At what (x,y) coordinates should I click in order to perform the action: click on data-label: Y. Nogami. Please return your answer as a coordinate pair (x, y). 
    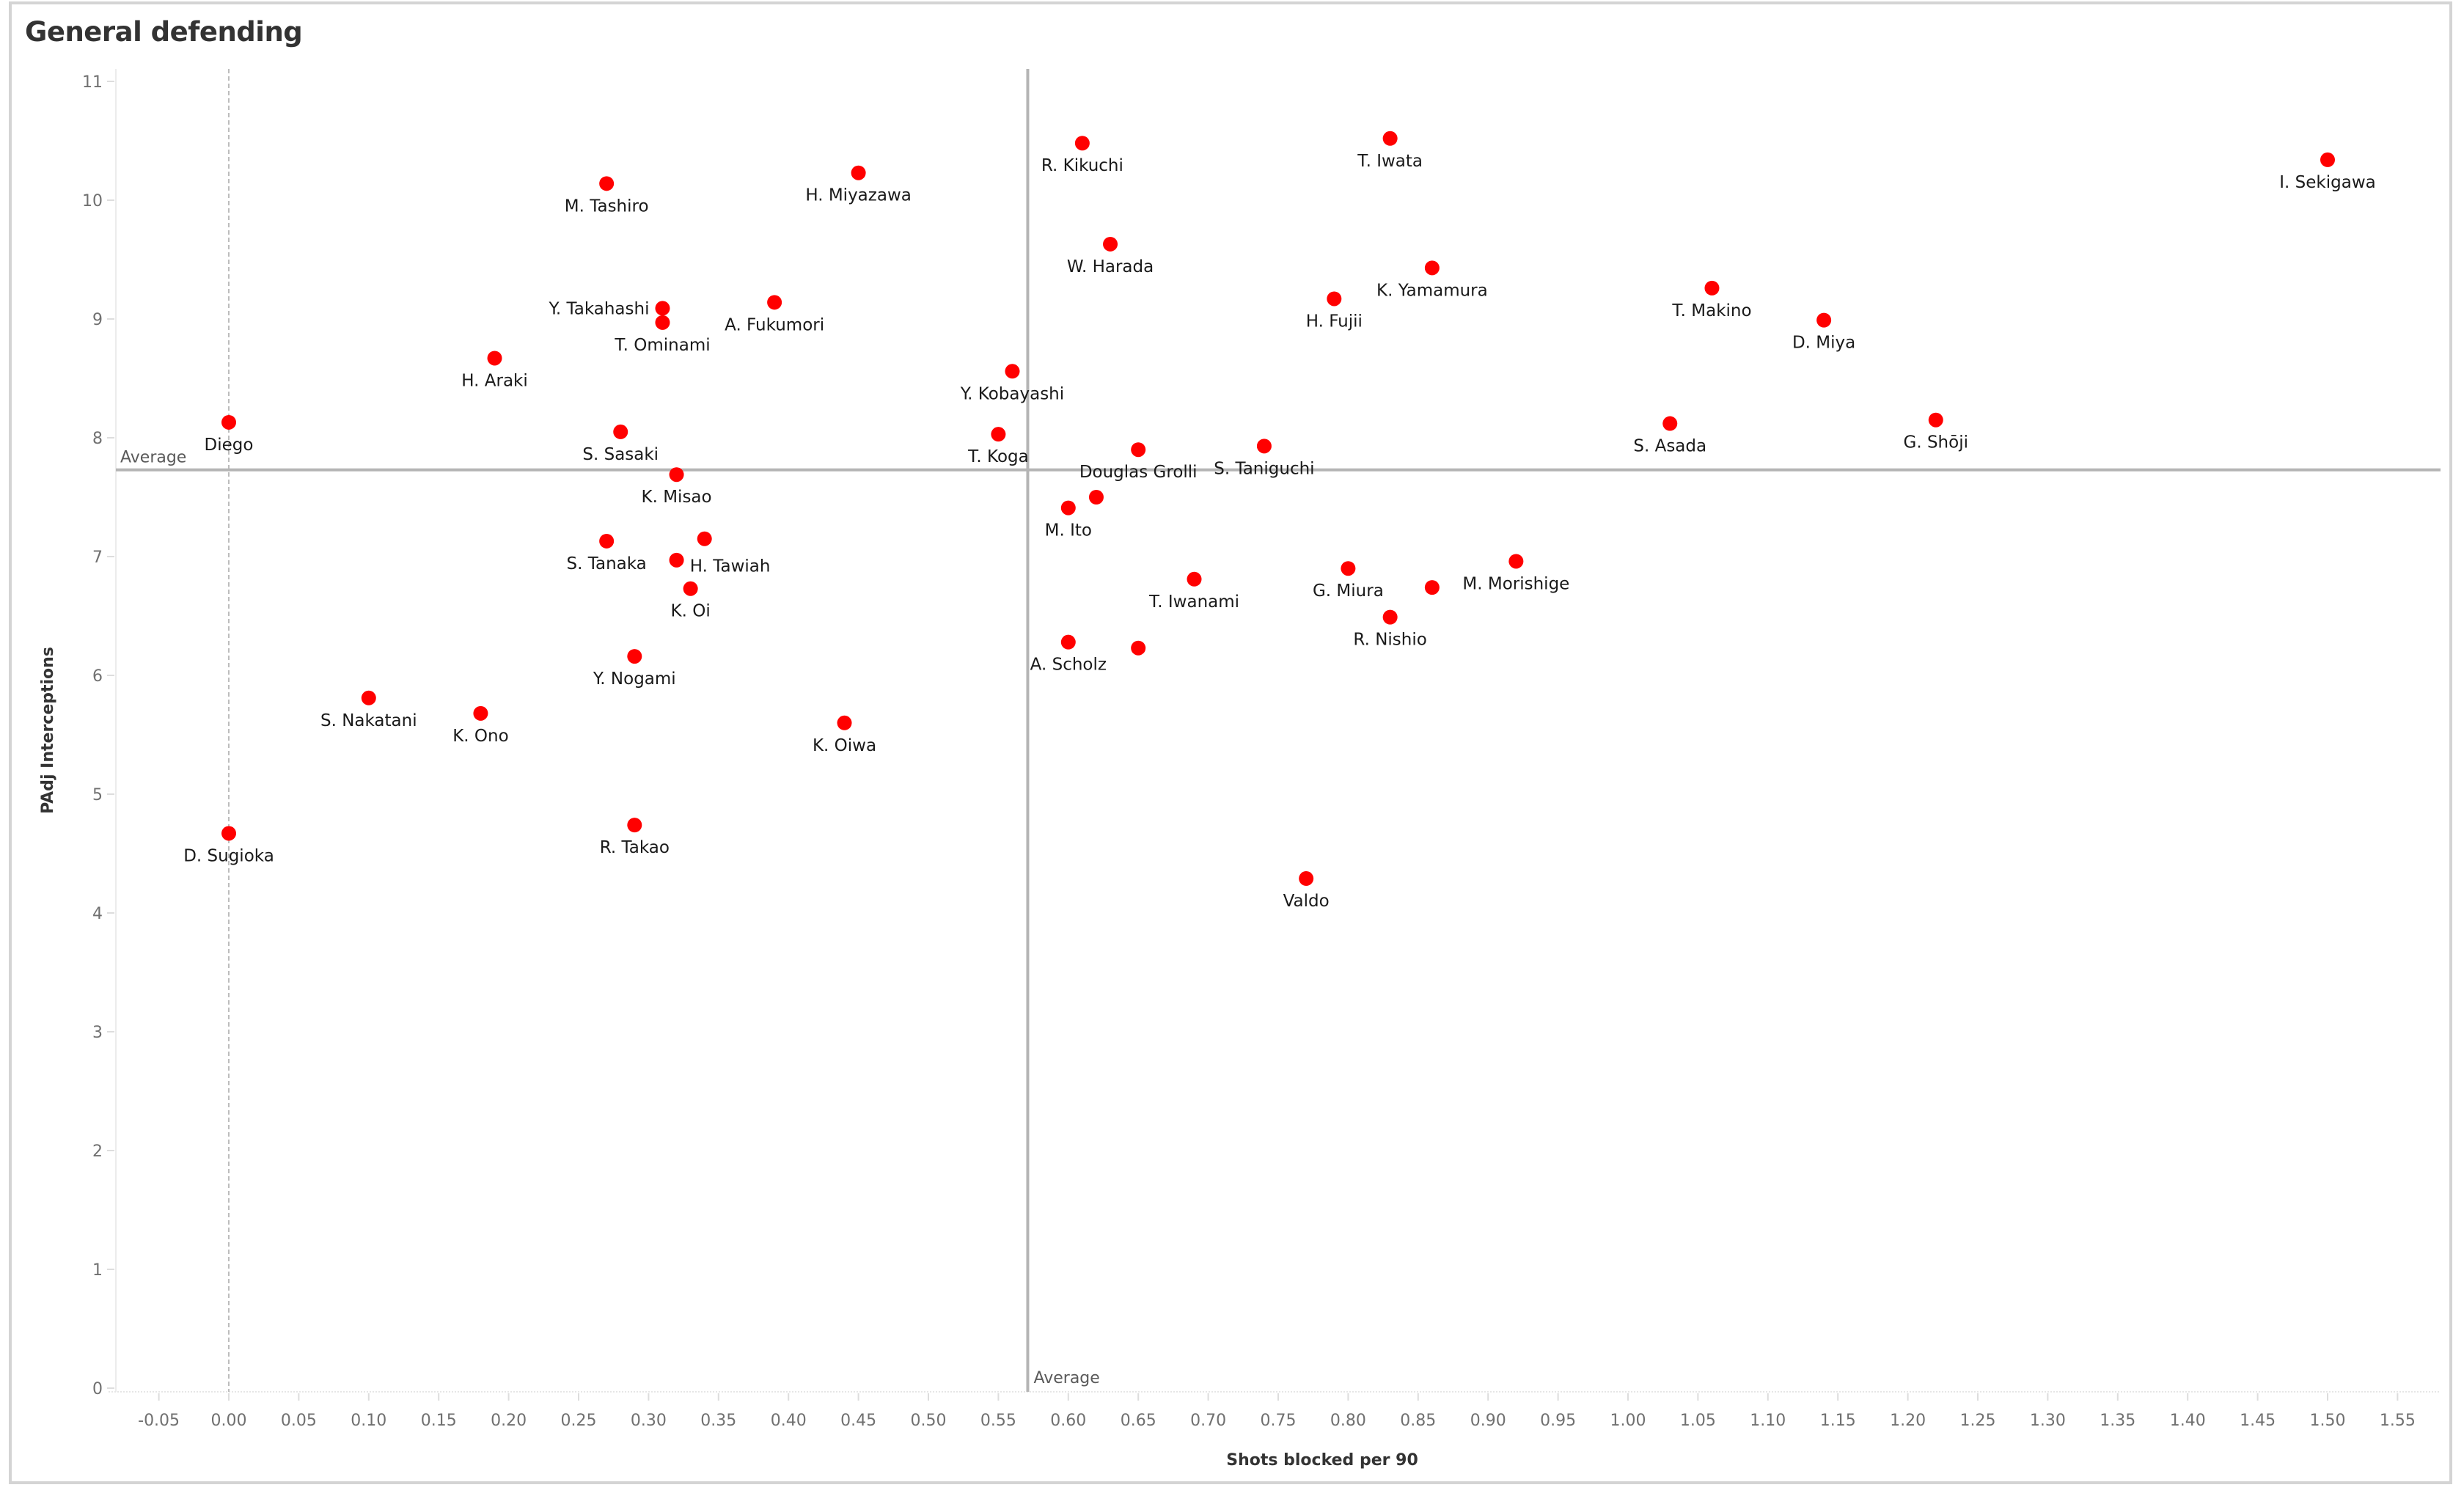
    Looking at the image, I should click on (634, 679).